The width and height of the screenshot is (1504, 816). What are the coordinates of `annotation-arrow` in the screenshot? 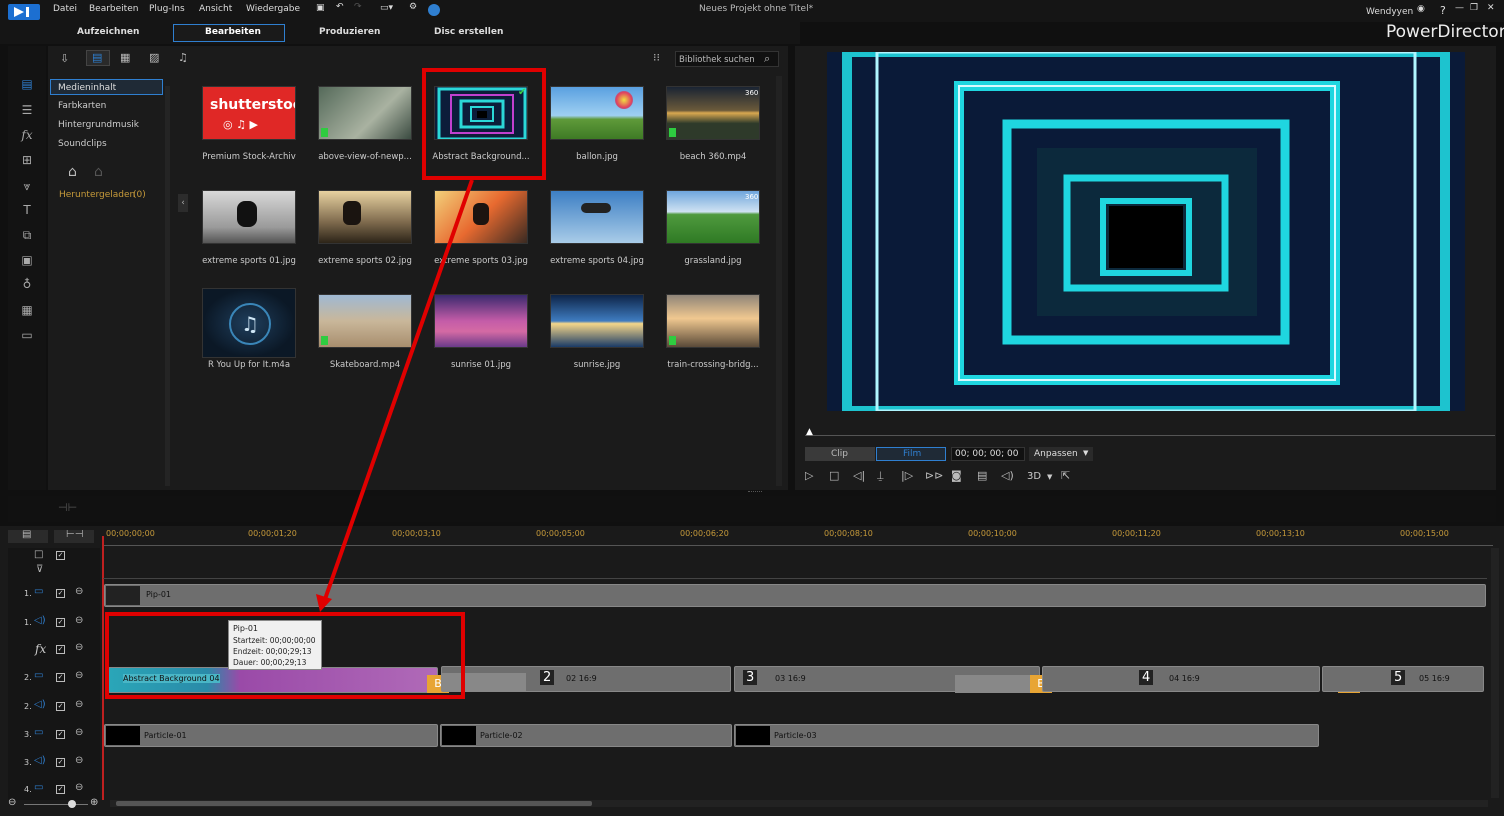 It's located at (395, 395).